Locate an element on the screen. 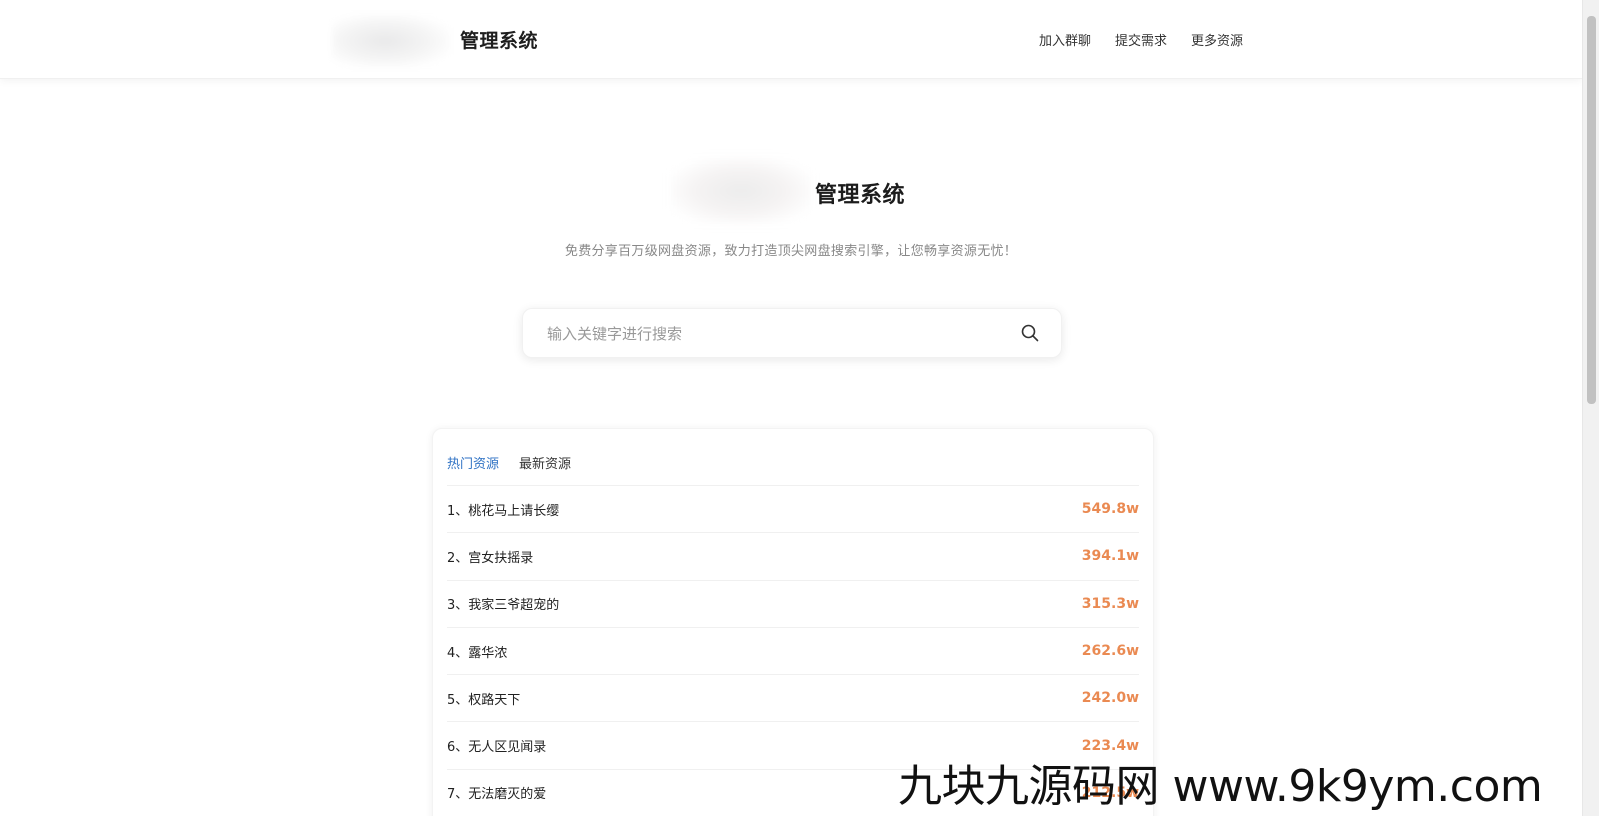 This screenshot has width=1599, height=816. resource-tabs: 热门资源 最新资源 is located at coordinates (509, 462).